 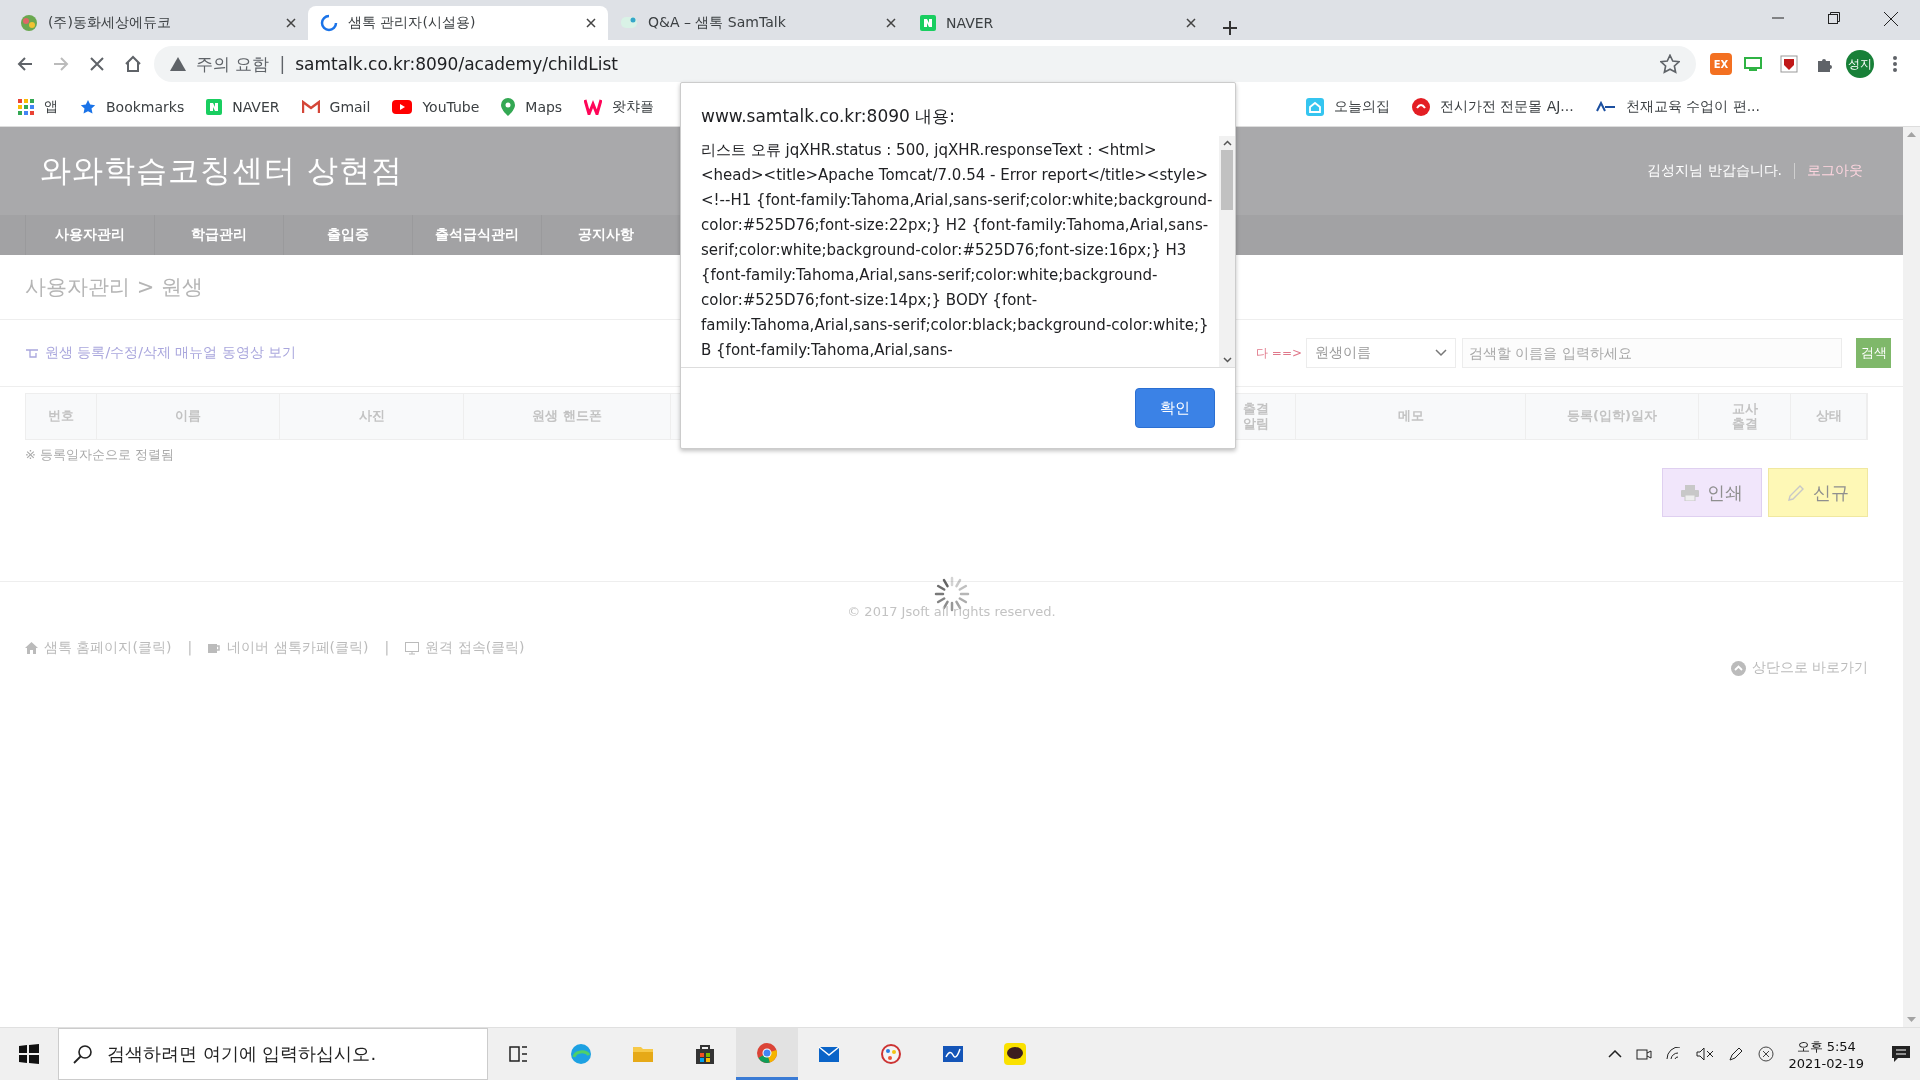 I want to click on chevron-down-icon, so click(x=1441, y=353).